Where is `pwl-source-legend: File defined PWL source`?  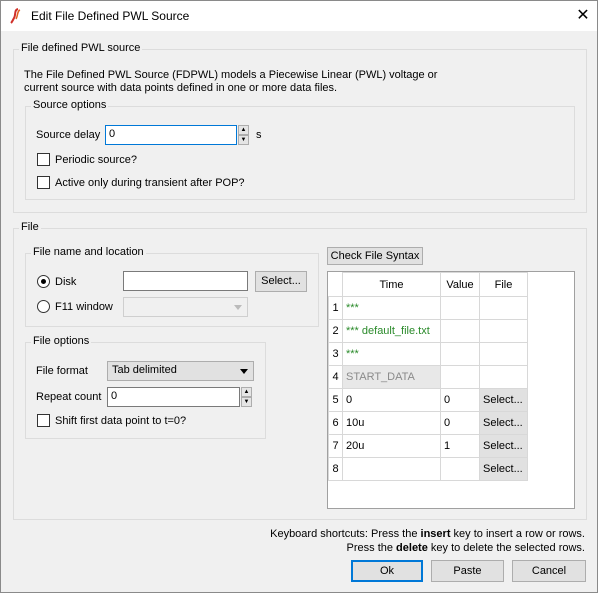
pwl-source-legend: File defined PWL source is located at coordinates (81, 48).